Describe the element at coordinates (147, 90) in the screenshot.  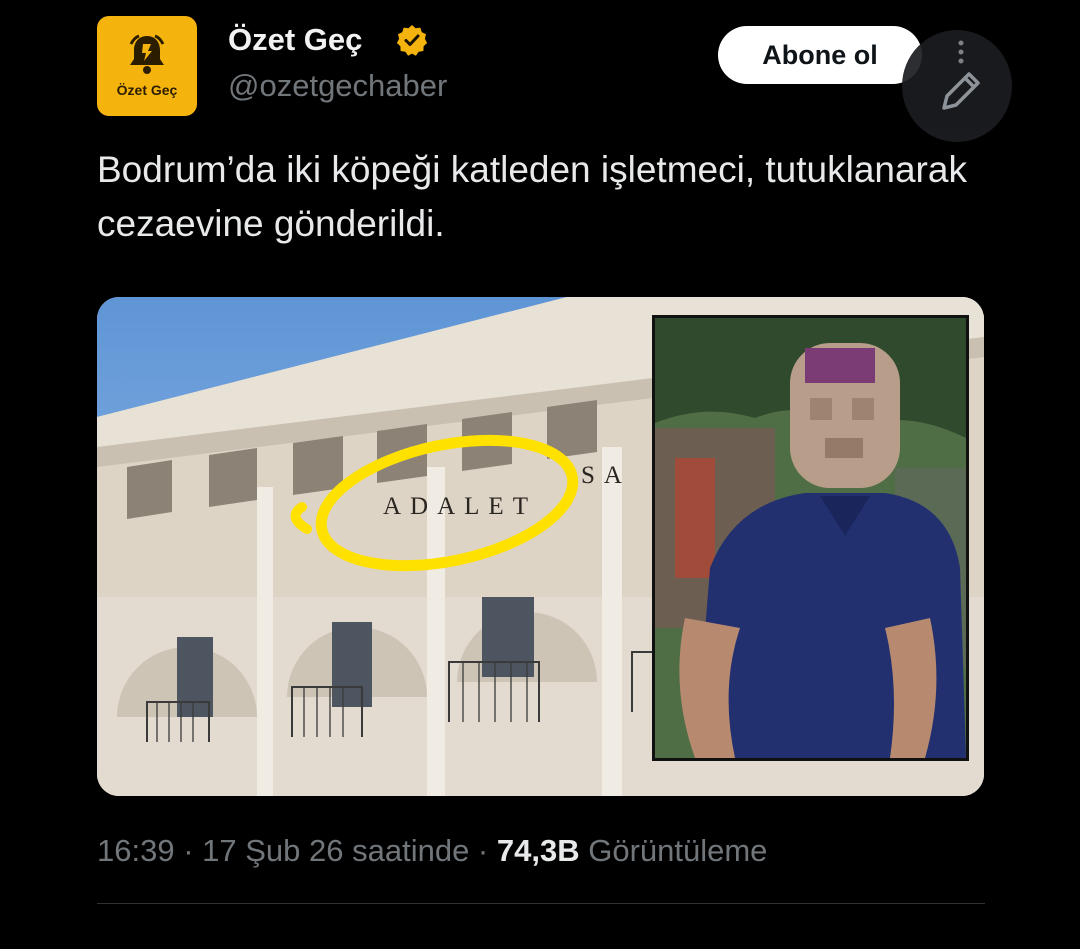
I see `avatar-brand-text: Özet Geç` at that location.